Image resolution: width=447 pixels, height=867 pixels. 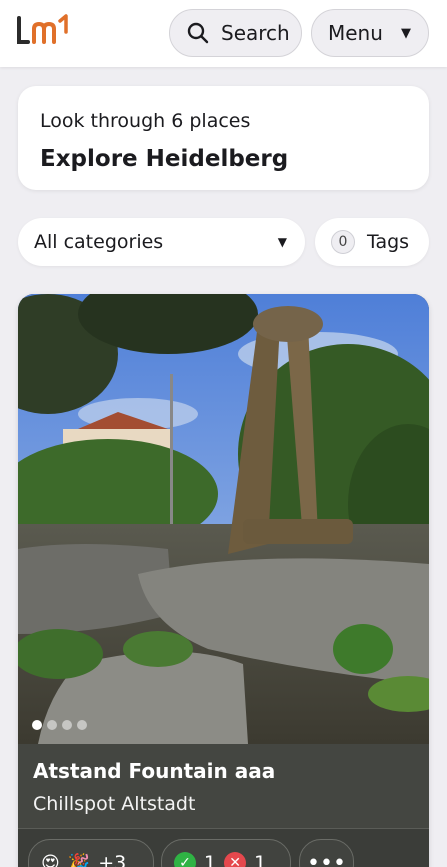 What do you see at coordinates (154, 771) in the screenshot?
I see `place-name: Atstand Fountain aaa` at bounding box center [154, 771].